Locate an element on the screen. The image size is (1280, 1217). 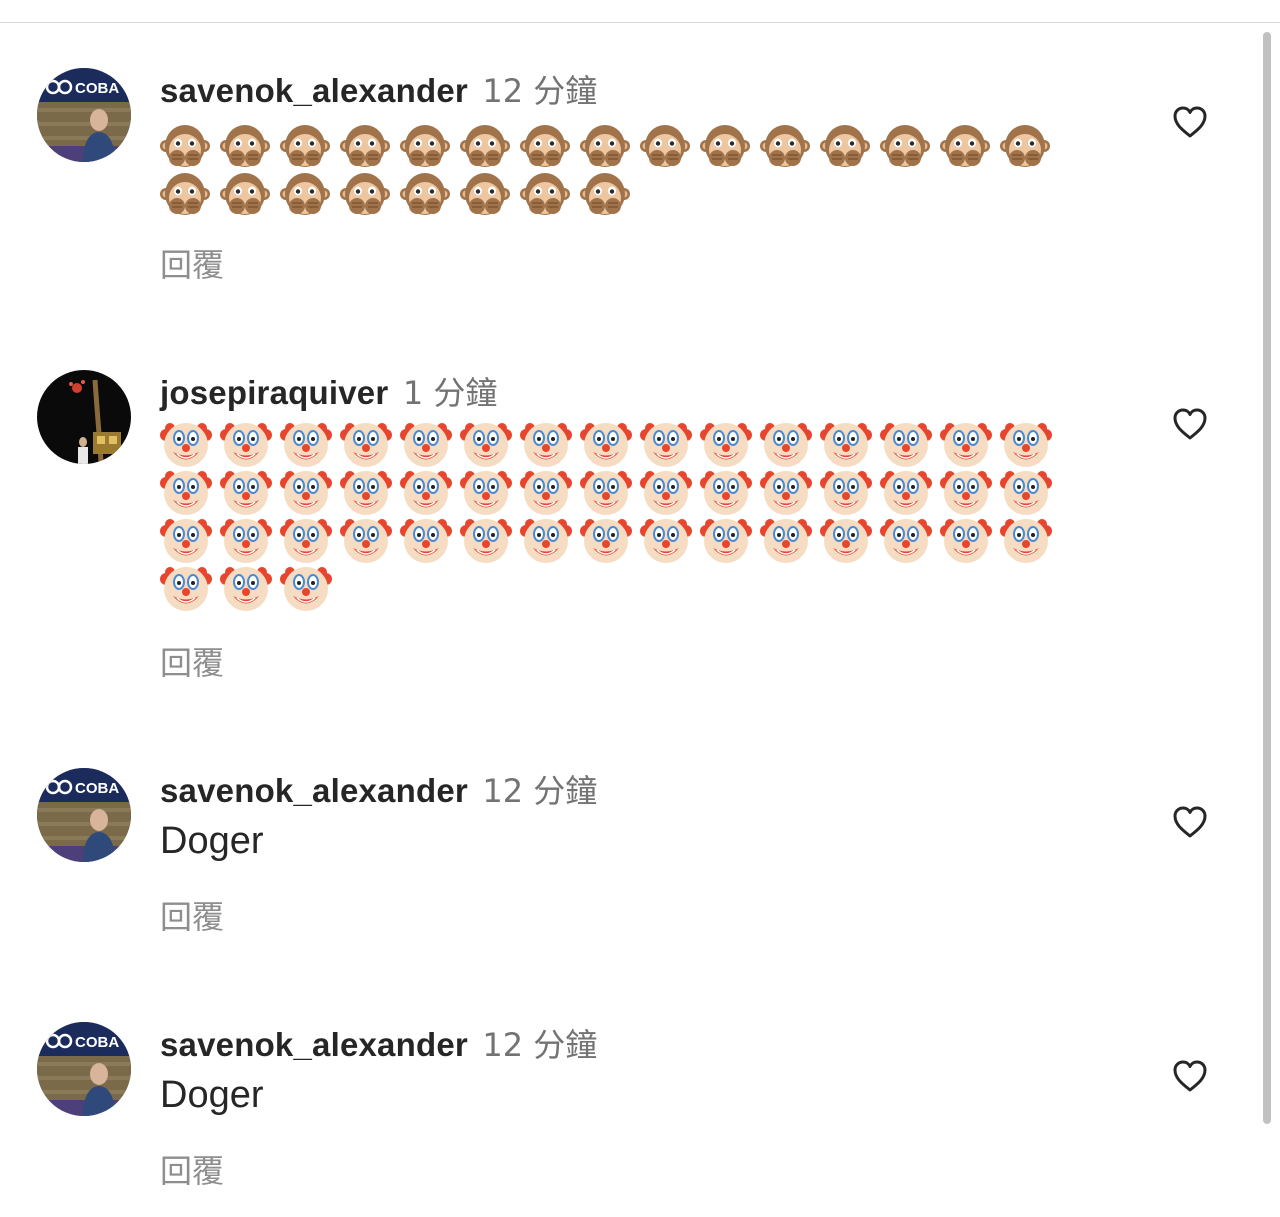
comment-timestamp: 1 分鐘 is located at coordinates (450, 393).